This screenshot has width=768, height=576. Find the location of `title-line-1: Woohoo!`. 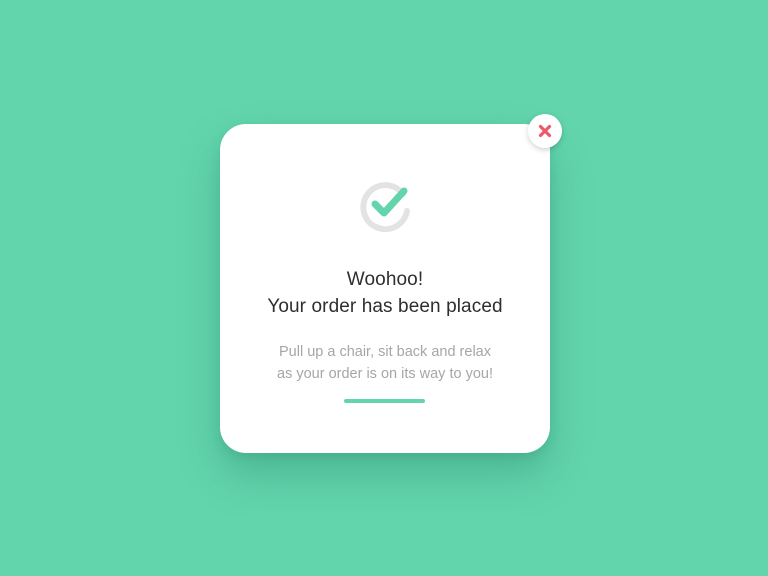

title-line-1: Woohoo! is located at coordinates (385, 279).